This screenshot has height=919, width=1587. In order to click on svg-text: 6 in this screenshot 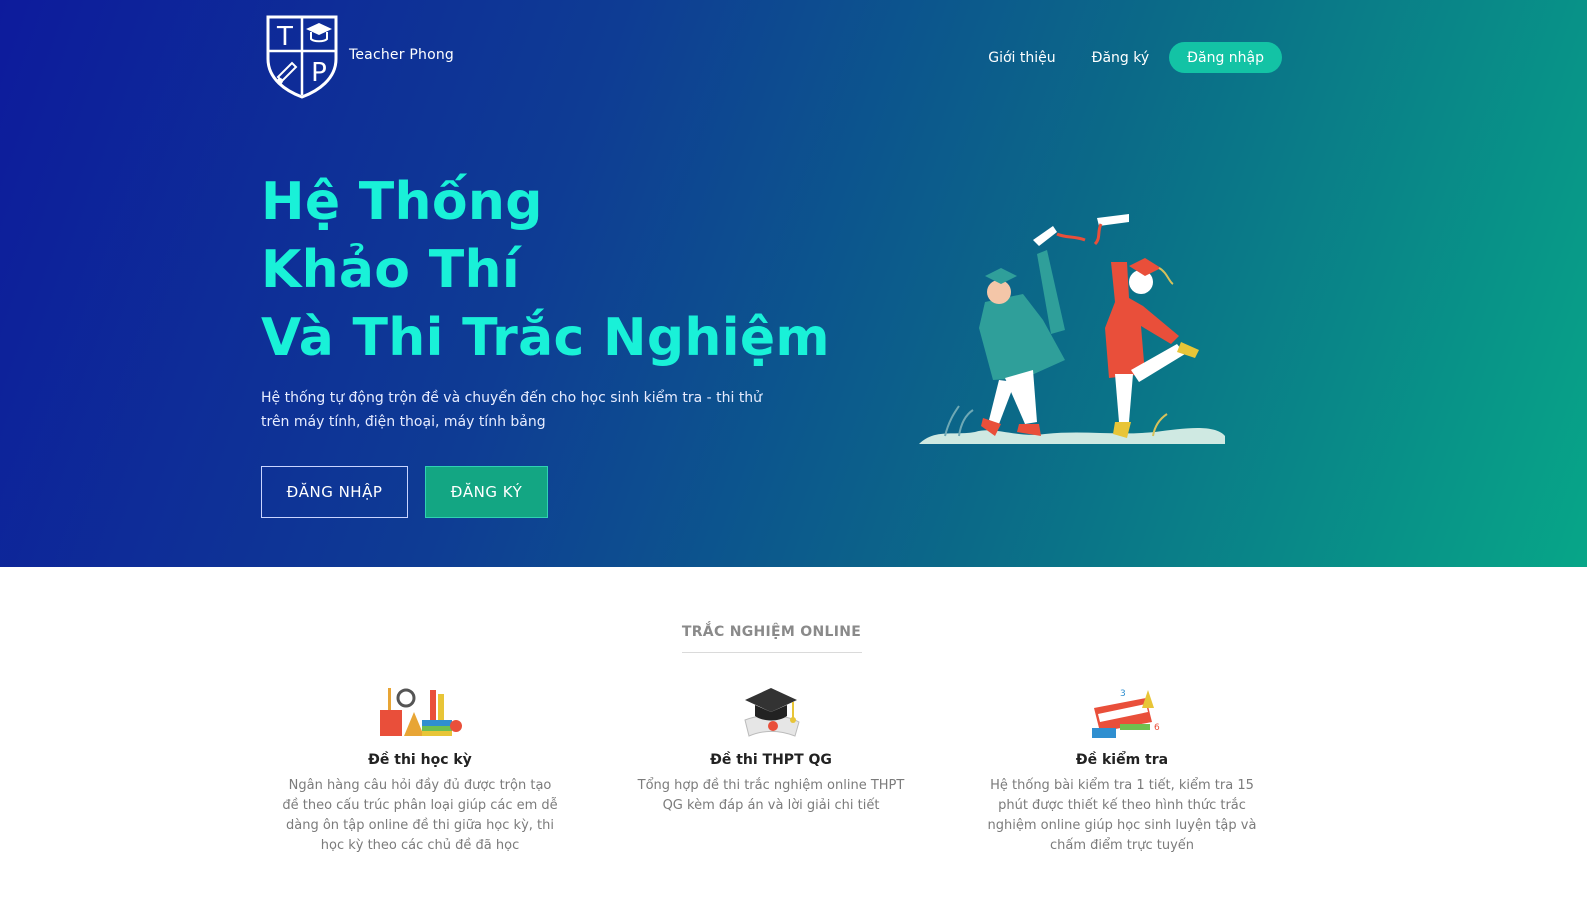, I will do `click(1157, 728)`.